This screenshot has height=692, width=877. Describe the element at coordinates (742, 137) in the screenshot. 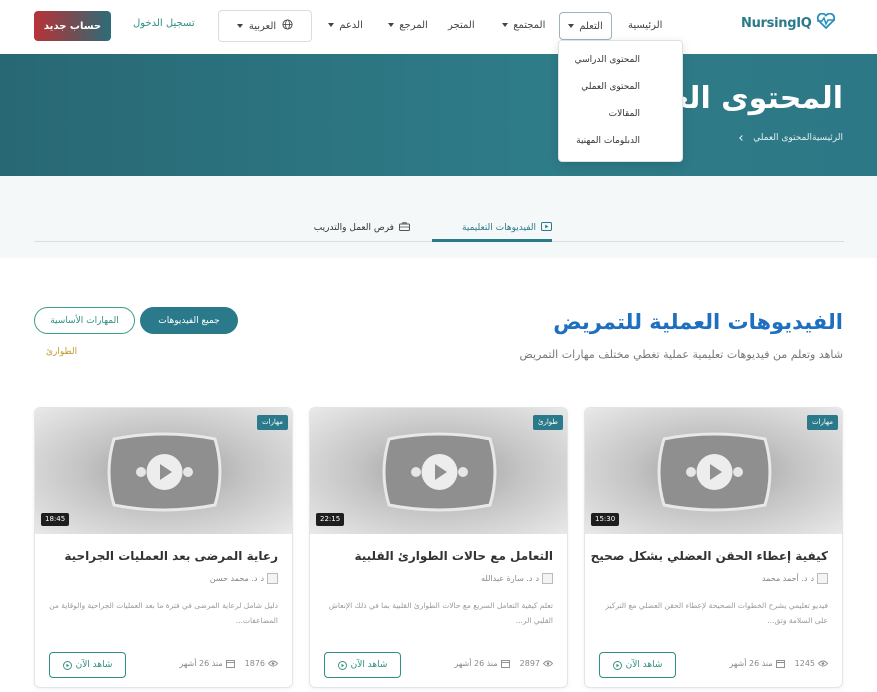

I see `breadcrumb-separator-icon` at that location.